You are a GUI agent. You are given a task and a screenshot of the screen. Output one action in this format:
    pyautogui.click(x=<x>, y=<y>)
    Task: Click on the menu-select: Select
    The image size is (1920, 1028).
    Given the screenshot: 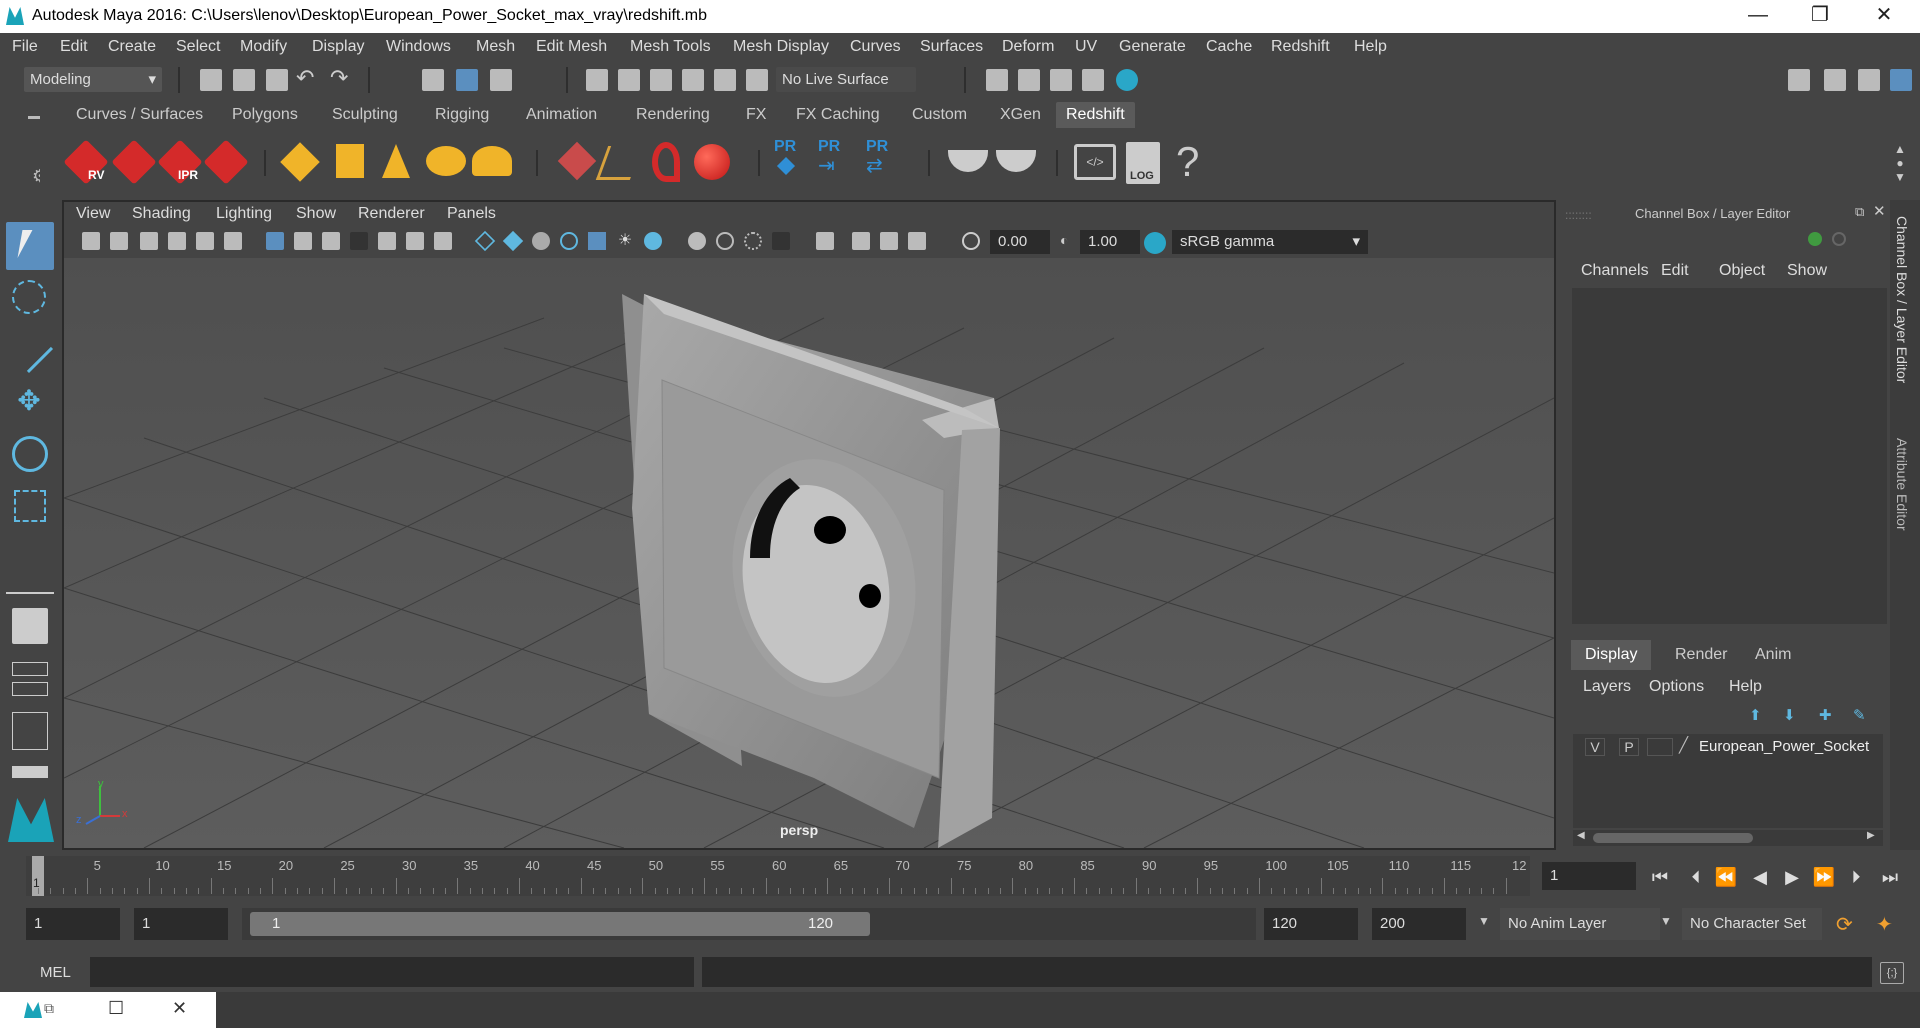 What is the action you would take?
    pyautogui.click(x=198, y=47)
    